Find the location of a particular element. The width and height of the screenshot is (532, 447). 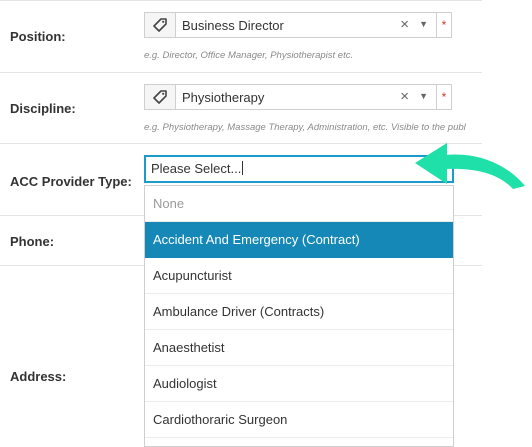

phone-label: Phone: is located at coordinates (32, 241).